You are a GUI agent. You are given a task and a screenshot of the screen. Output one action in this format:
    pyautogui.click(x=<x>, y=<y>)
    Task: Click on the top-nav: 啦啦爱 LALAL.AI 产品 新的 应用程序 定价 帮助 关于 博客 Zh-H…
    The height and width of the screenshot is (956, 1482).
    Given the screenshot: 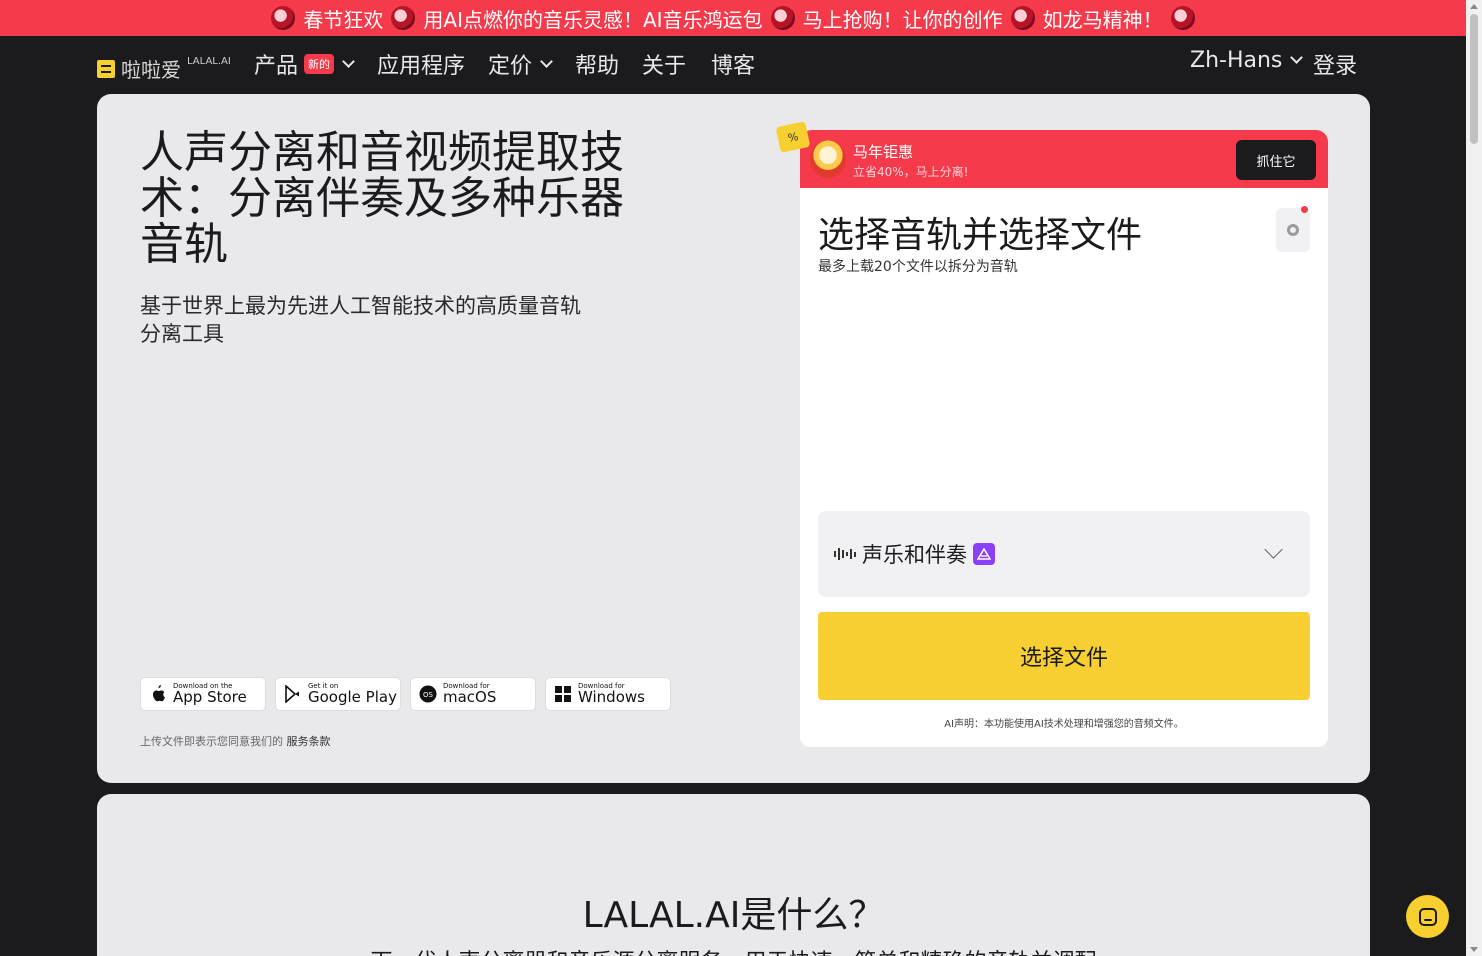 What is the action you would take?
    pyautogui.click(x=733, y=64)
    